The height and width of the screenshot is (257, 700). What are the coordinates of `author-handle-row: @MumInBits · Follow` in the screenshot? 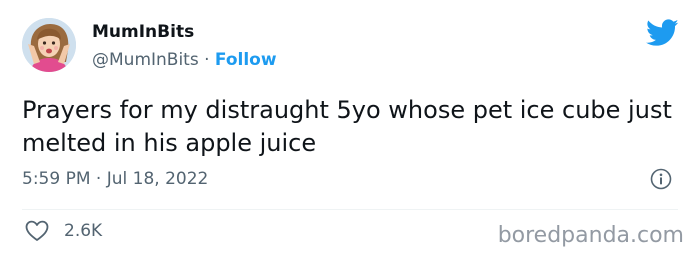 It's located at (184, 60).